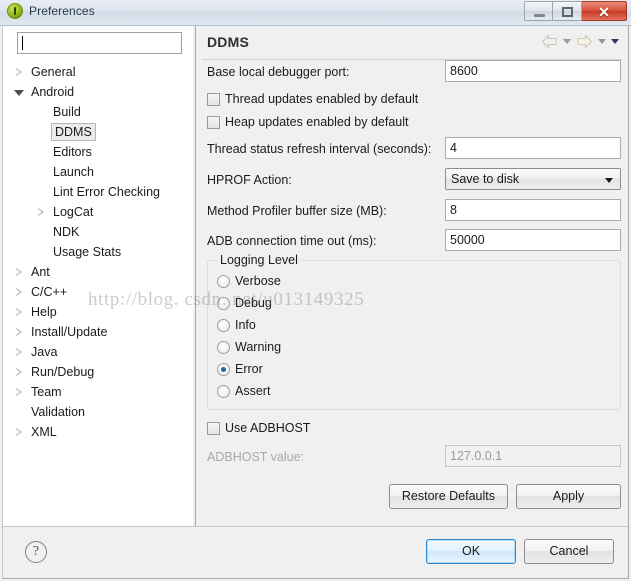 The height and width of the screenshot is (581, 631). What do you see at coordinates (412, 183) in the screenshot?
I see `row-hprof-action: HPROF Action: Save to disk` at bounding box center [412, 183].